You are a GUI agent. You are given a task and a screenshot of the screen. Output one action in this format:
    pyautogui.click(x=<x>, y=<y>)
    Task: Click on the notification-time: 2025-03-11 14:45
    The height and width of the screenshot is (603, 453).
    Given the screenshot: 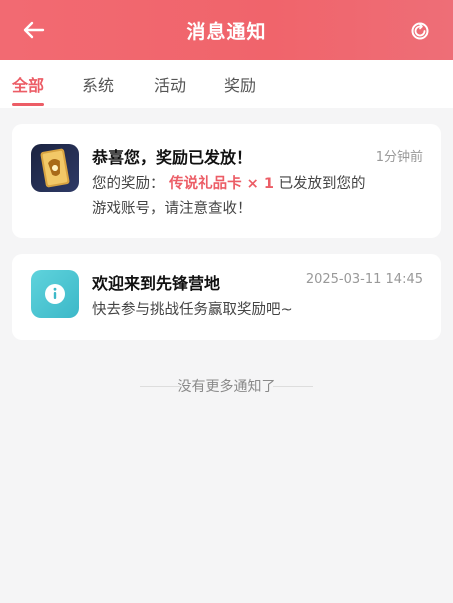 What is the action you would take?
    pyautogui.click(x=364, y=279)
    